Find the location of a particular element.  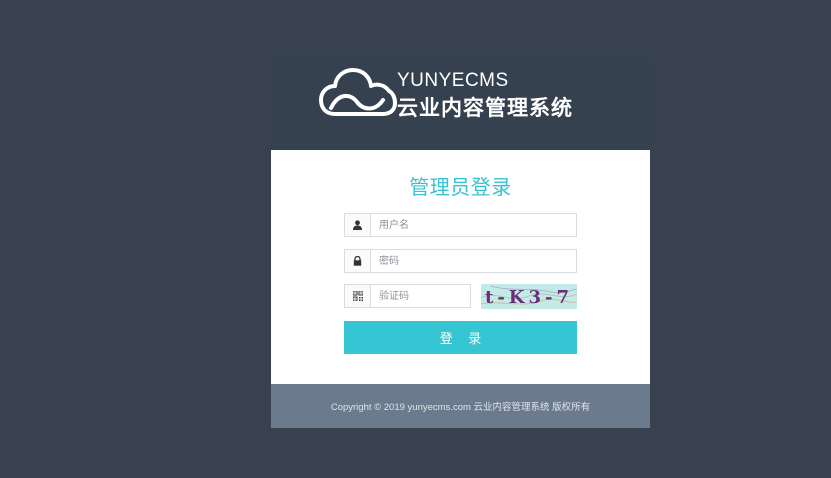

user-icon is located at coordinates (358, 225).